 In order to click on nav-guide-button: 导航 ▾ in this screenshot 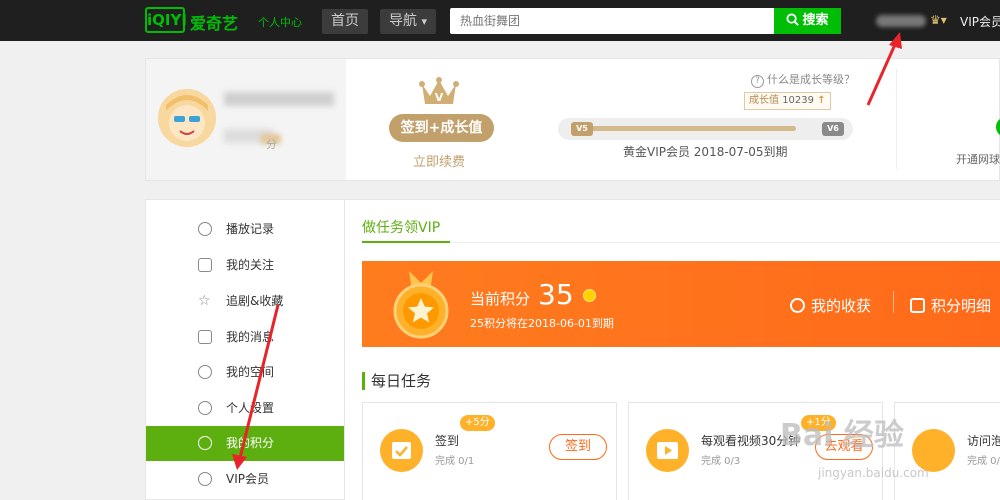, I will do `click(408, 21)`.